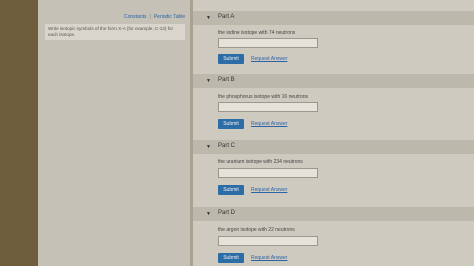  I want to click on part-d-request-answer-link: Request Answer, so click(269, 258).